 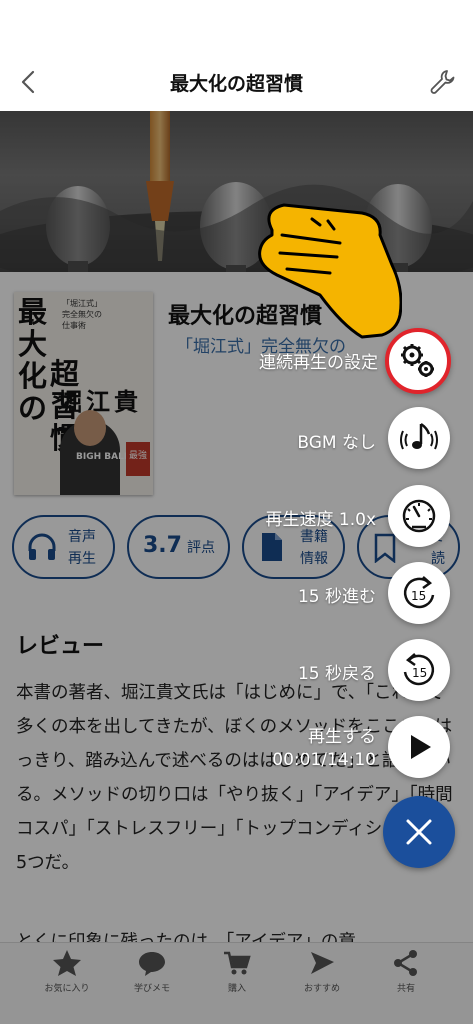 What do you see at coordinates (342, 737) in the screenshot?
I see `play-label: 再生する` at bounding box center [342, 737].